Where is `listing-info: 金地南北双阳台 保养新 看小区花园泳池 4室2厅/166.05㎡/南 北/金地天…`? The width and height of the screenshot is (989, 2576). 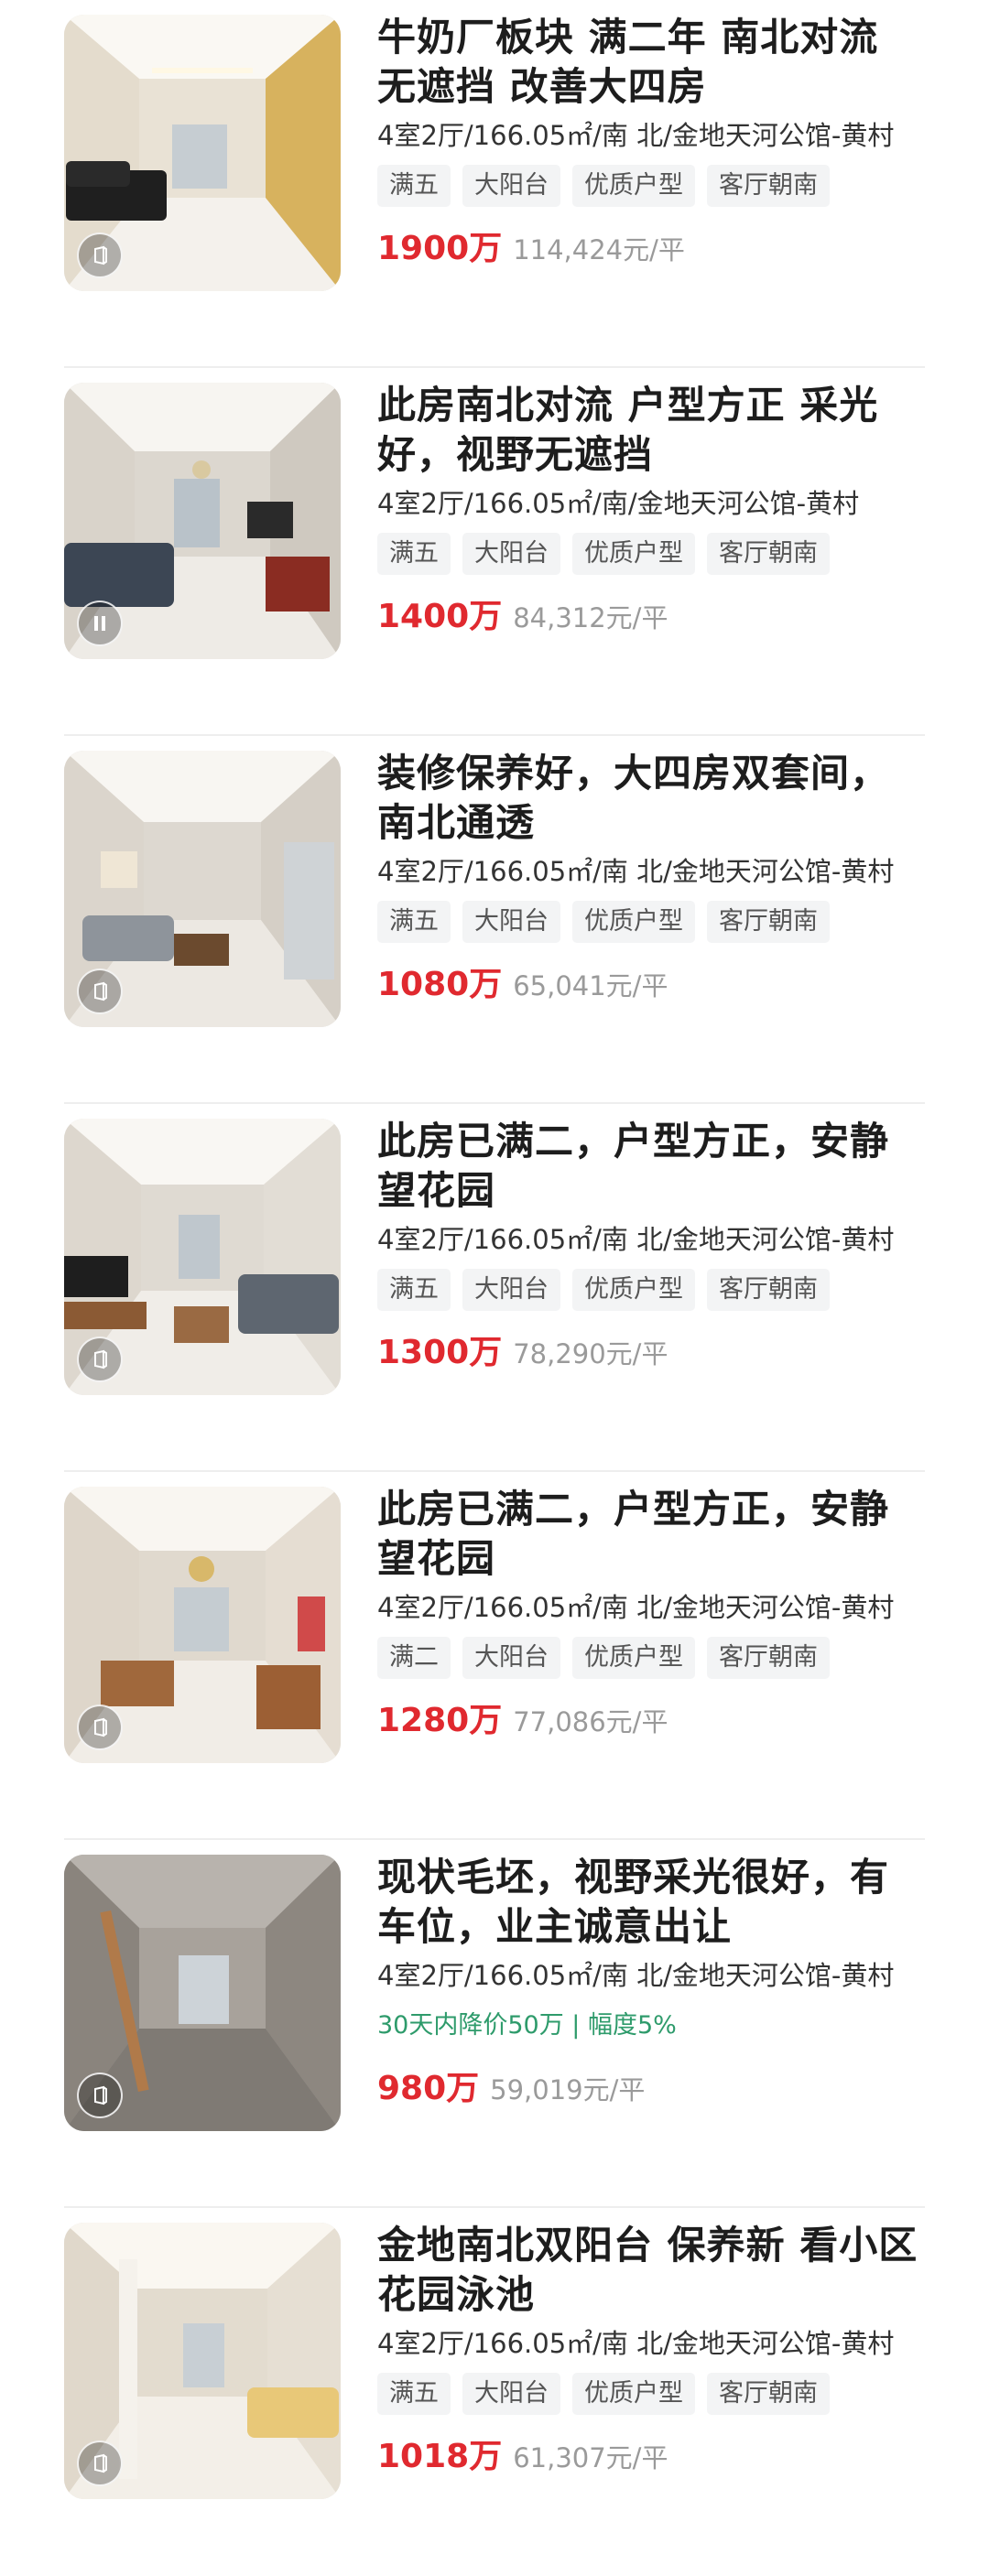
listing-info: 金地南北双阳台 保养新 看小区花园泳池 4室2厅/166.05㎡/南 北/金地天… is located at coordinates (651, 2349).